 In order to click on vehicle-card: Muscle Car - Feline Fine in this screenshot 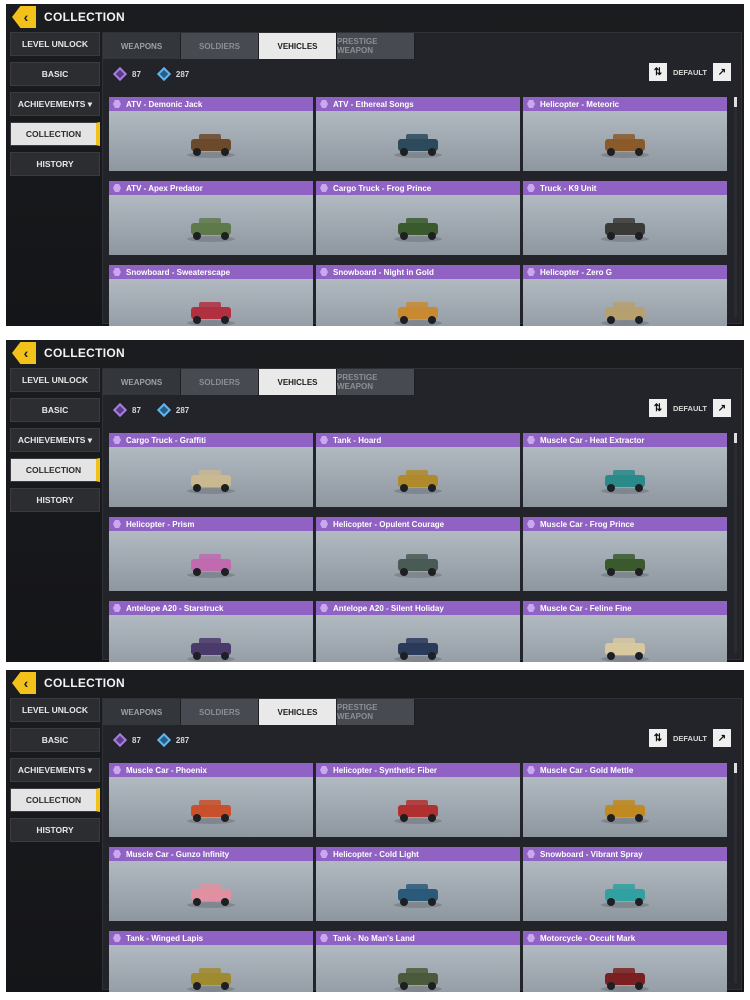, I will do `click(625, 631)`.